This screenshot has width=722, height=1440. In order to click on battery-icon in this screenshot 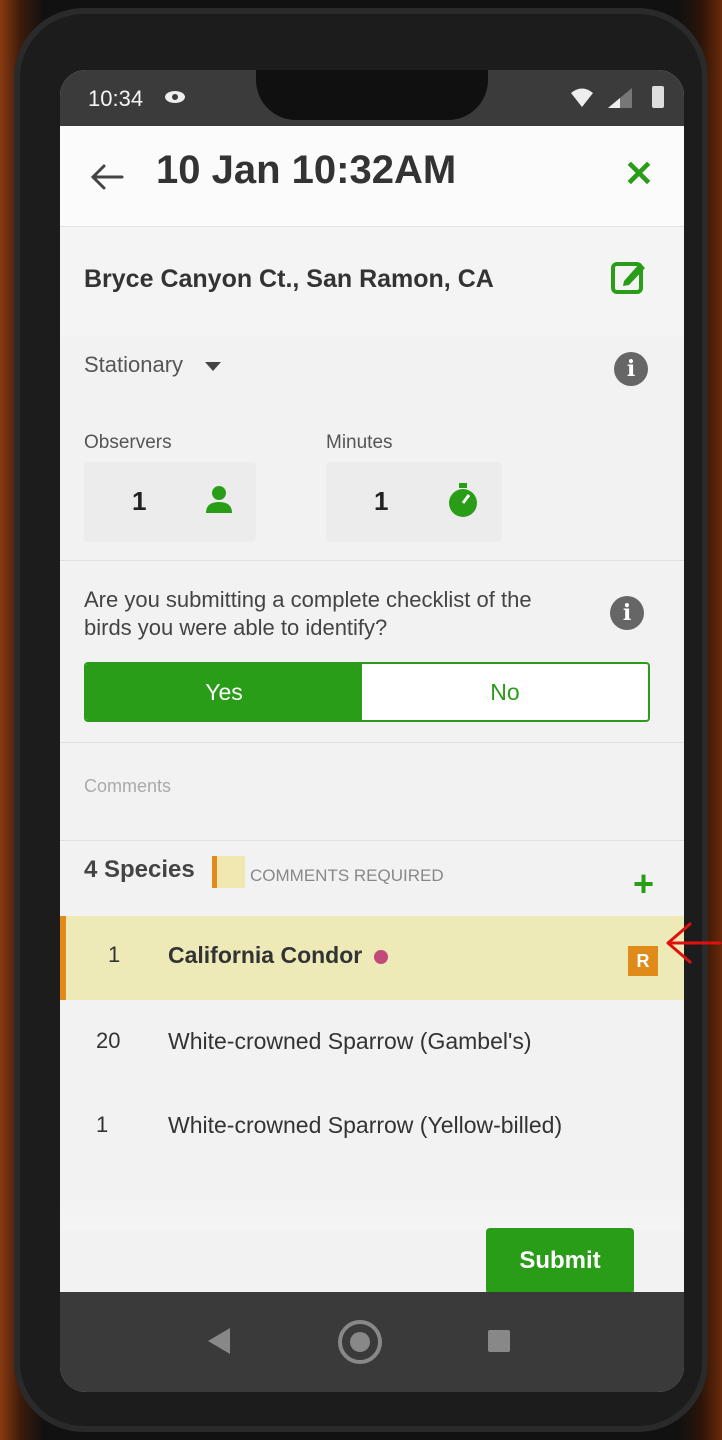, I will do `click(658, 97)`.